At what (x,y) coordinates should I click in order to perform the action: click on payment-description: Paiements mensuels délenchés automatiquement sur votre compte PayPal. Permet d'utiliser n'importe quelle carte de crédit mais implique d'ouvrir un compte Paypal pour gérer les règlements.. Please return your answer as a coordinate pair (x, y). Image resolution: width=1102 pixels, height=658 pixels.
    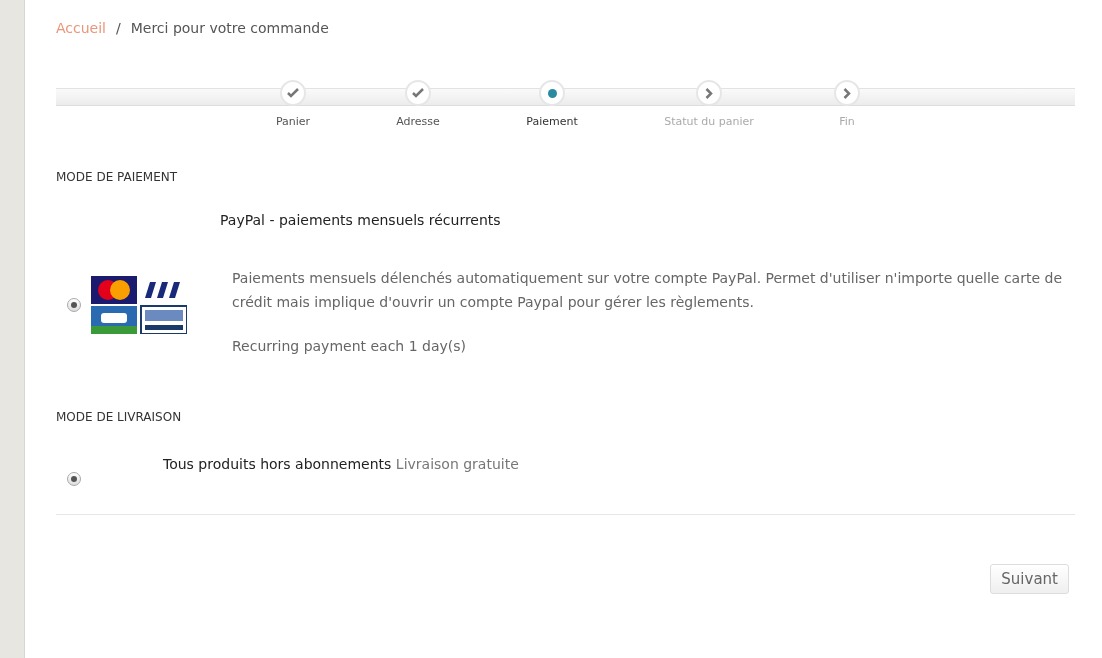
    Looking at the image, I should click on (647, 290).